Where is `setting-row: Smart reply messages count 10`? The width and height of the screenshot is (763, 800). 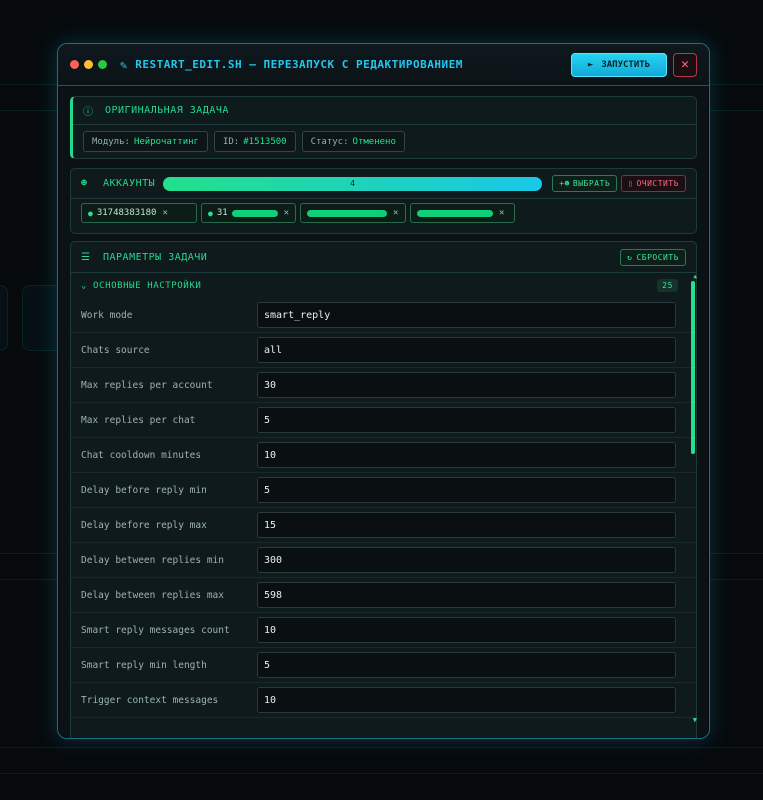
setting-row: Smart reply messages count 10 is located at coordinates (383, 630).